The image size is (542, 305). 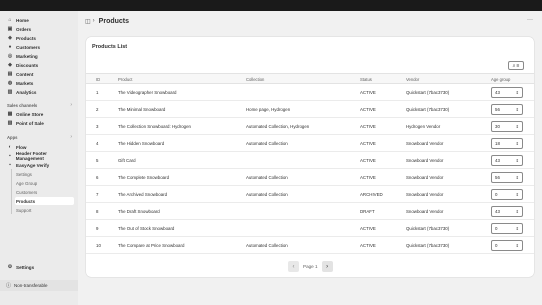 I want to click on pagination: ‹ Page 1 ›, so click(x=310, y=266).